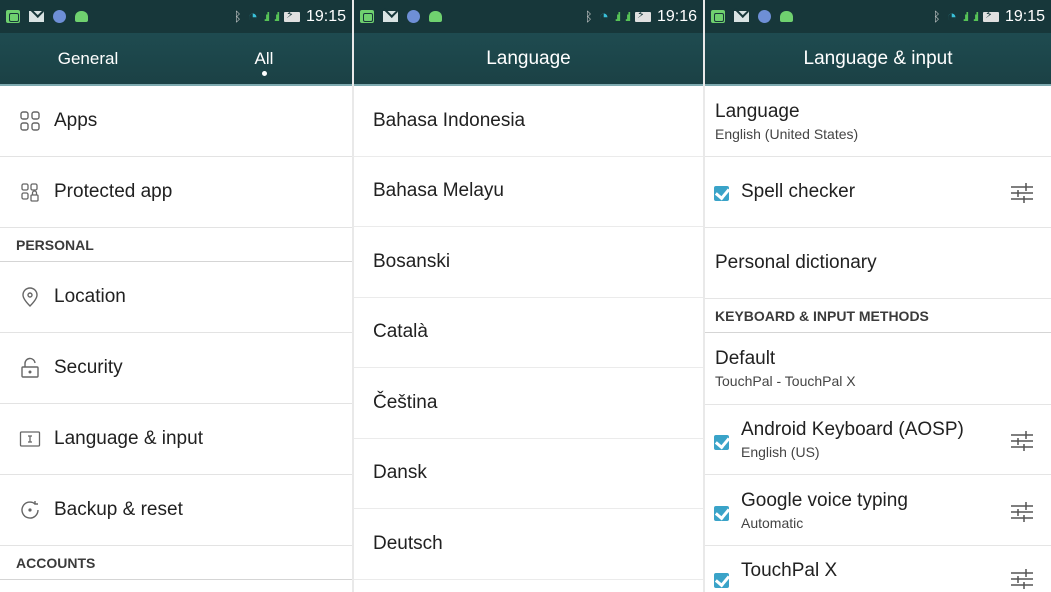 This screenshot has width=1051, height=592. What do you see at coordinates (676, 16) in the screenshot?
I see `clock: 19:16` at bounding box center [676, 16].